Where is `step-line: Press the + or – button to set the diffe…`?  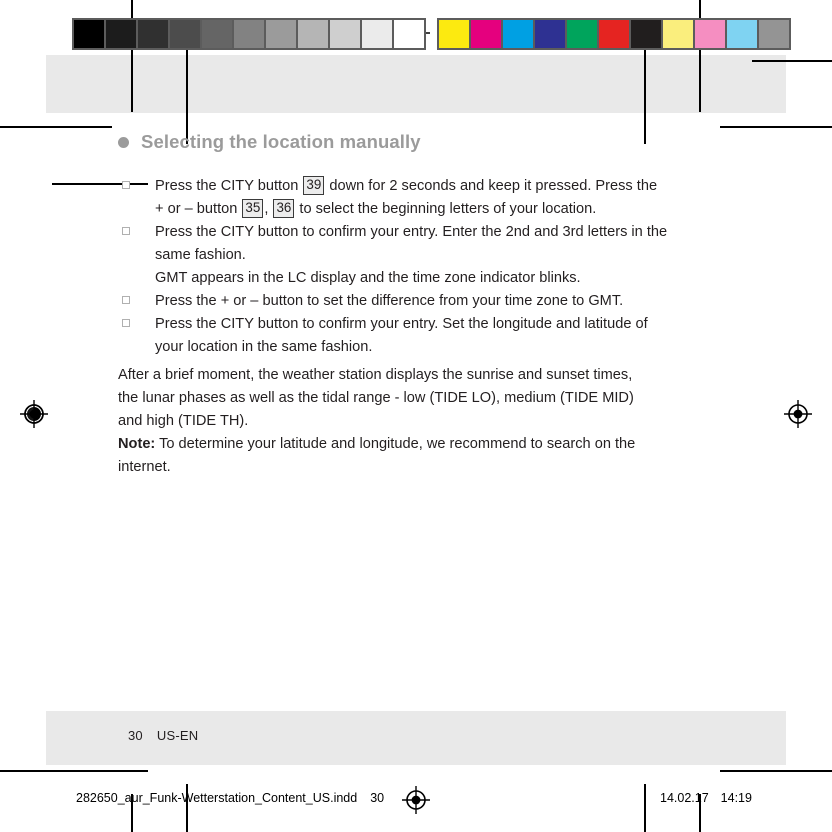
step-line: Press the + or – button to set the diffe… is located at coordinates (389, 301).